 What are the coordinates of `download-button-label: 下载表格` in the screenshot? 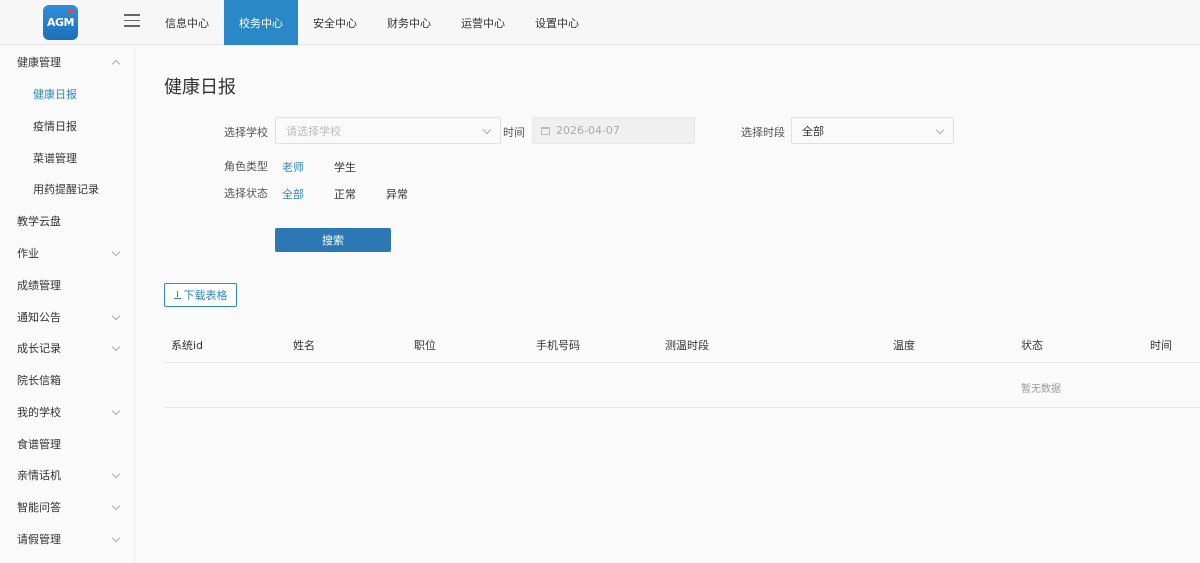 It's located at (205, 295).